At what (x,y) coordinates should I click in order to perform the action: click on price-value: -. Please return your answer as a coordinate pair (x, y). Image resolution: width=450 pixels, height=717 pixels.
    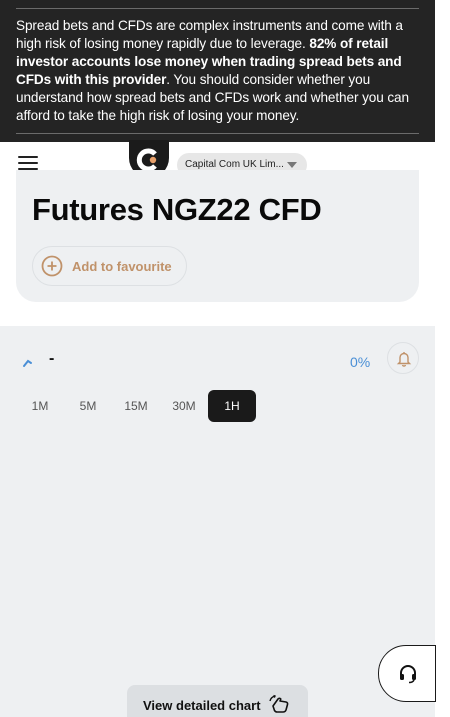
    Looking at the image, I should click on (52, 358).